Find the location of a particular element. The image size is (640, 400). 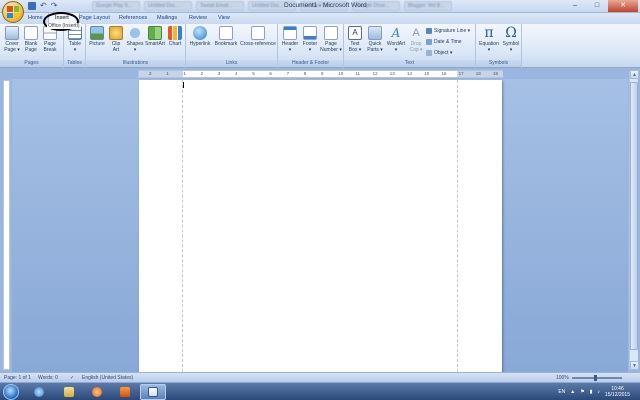

undo-icon: ↶ is located at coordinates (43, 6).